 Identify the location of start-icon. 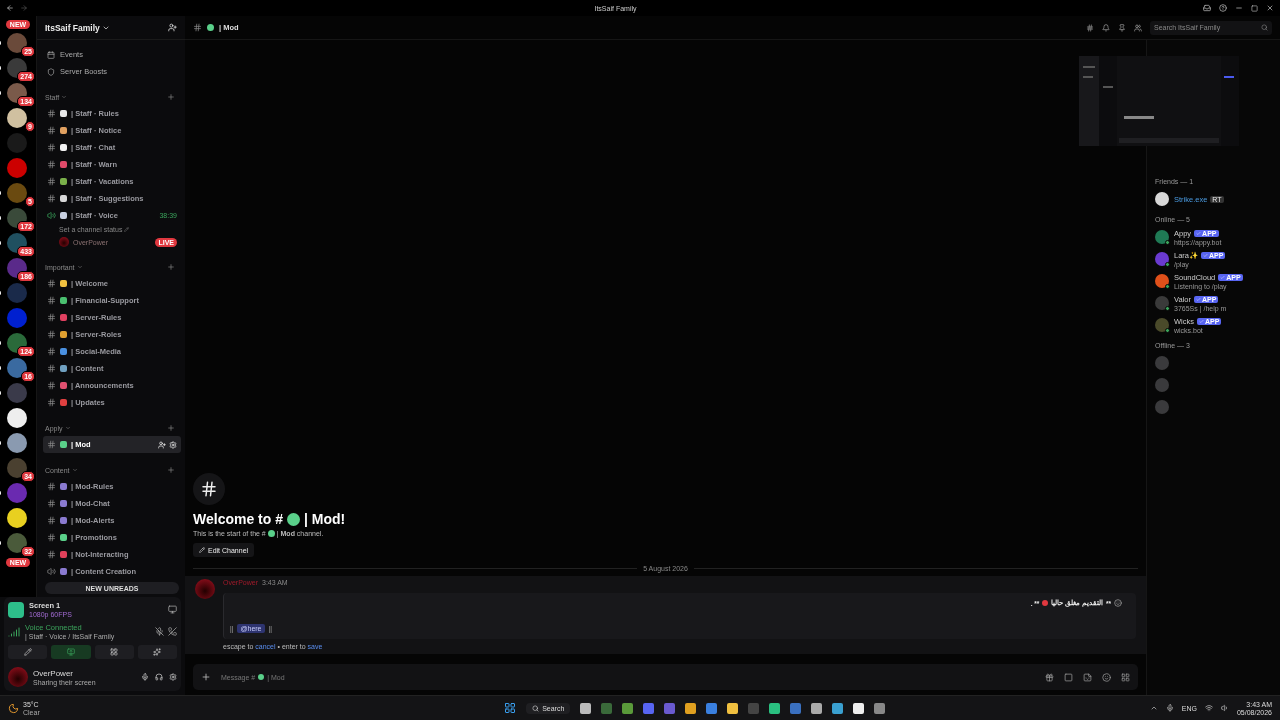
(510, 708).